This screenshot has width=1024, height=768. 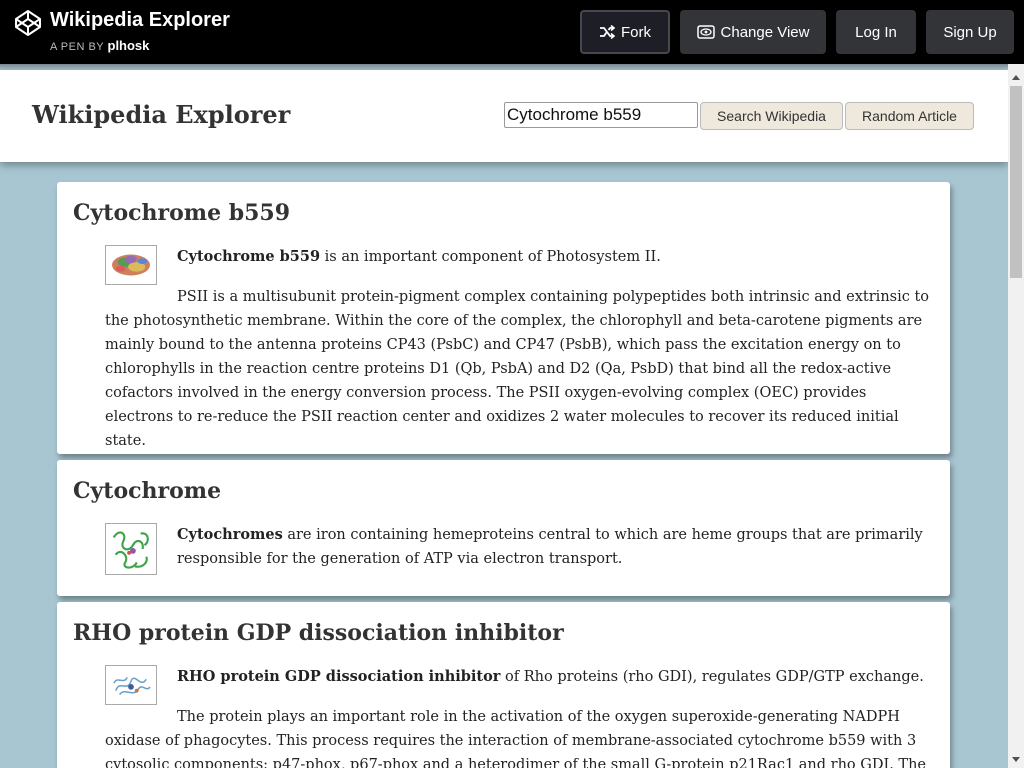 I want to click on log-in-button: Log In, so click(x=876, y=32).